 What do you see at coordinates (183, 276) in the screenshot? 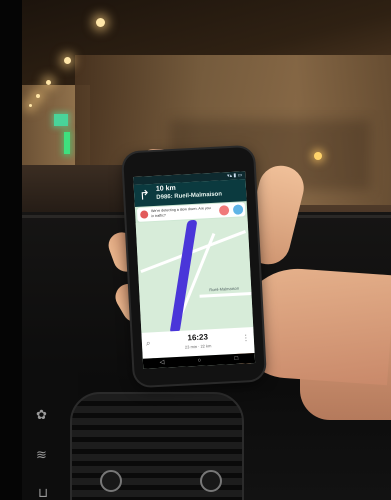
I see `route-line` at bounding box center [183, 276].